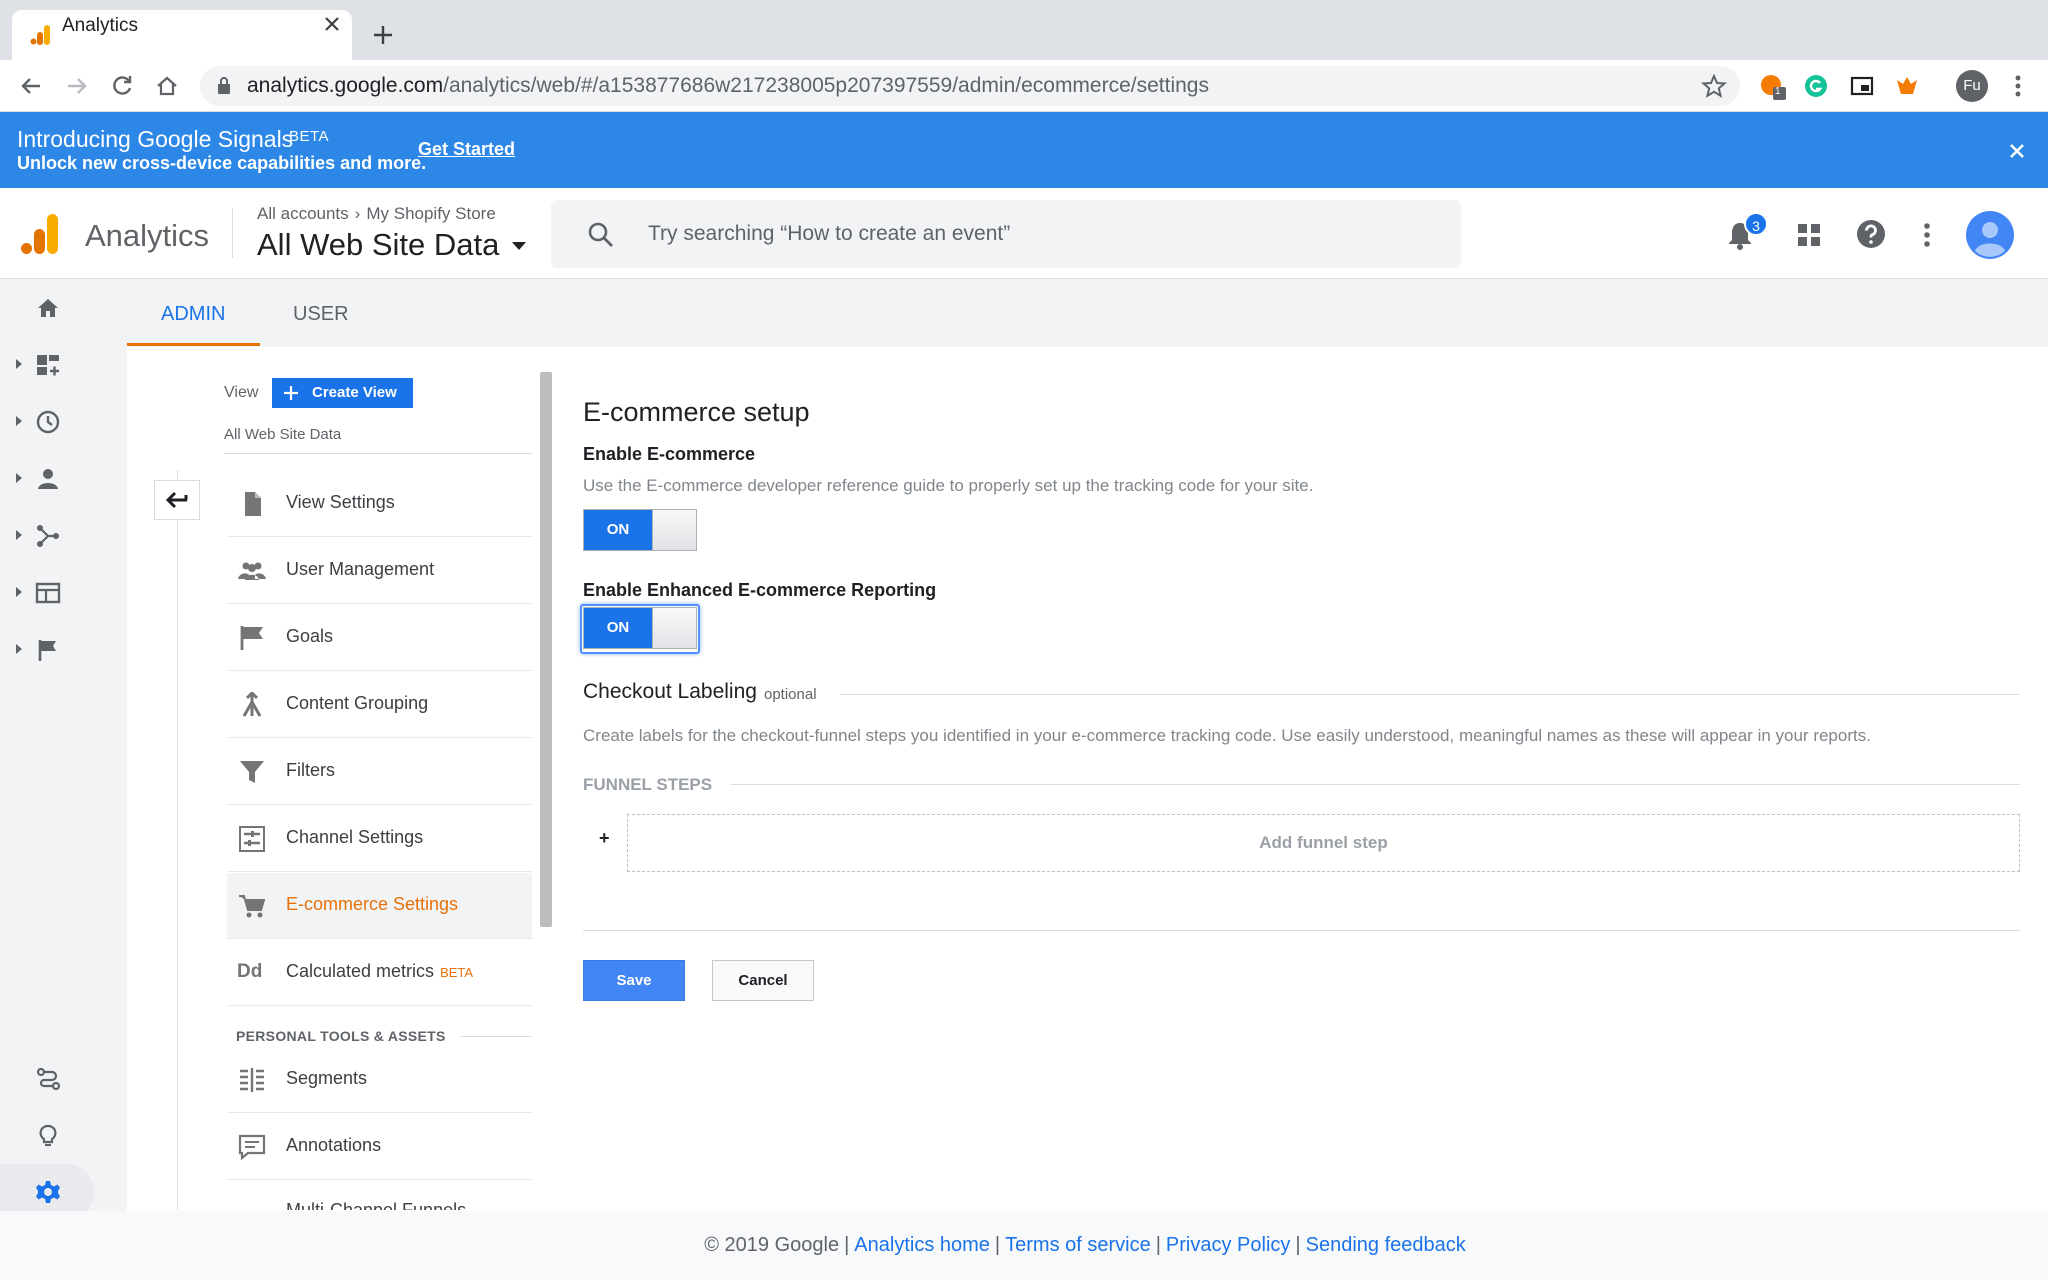 Image resolution: width=2048 pixels, height=1280 pixels. I want to click on customization-icon, so click(48, 365).